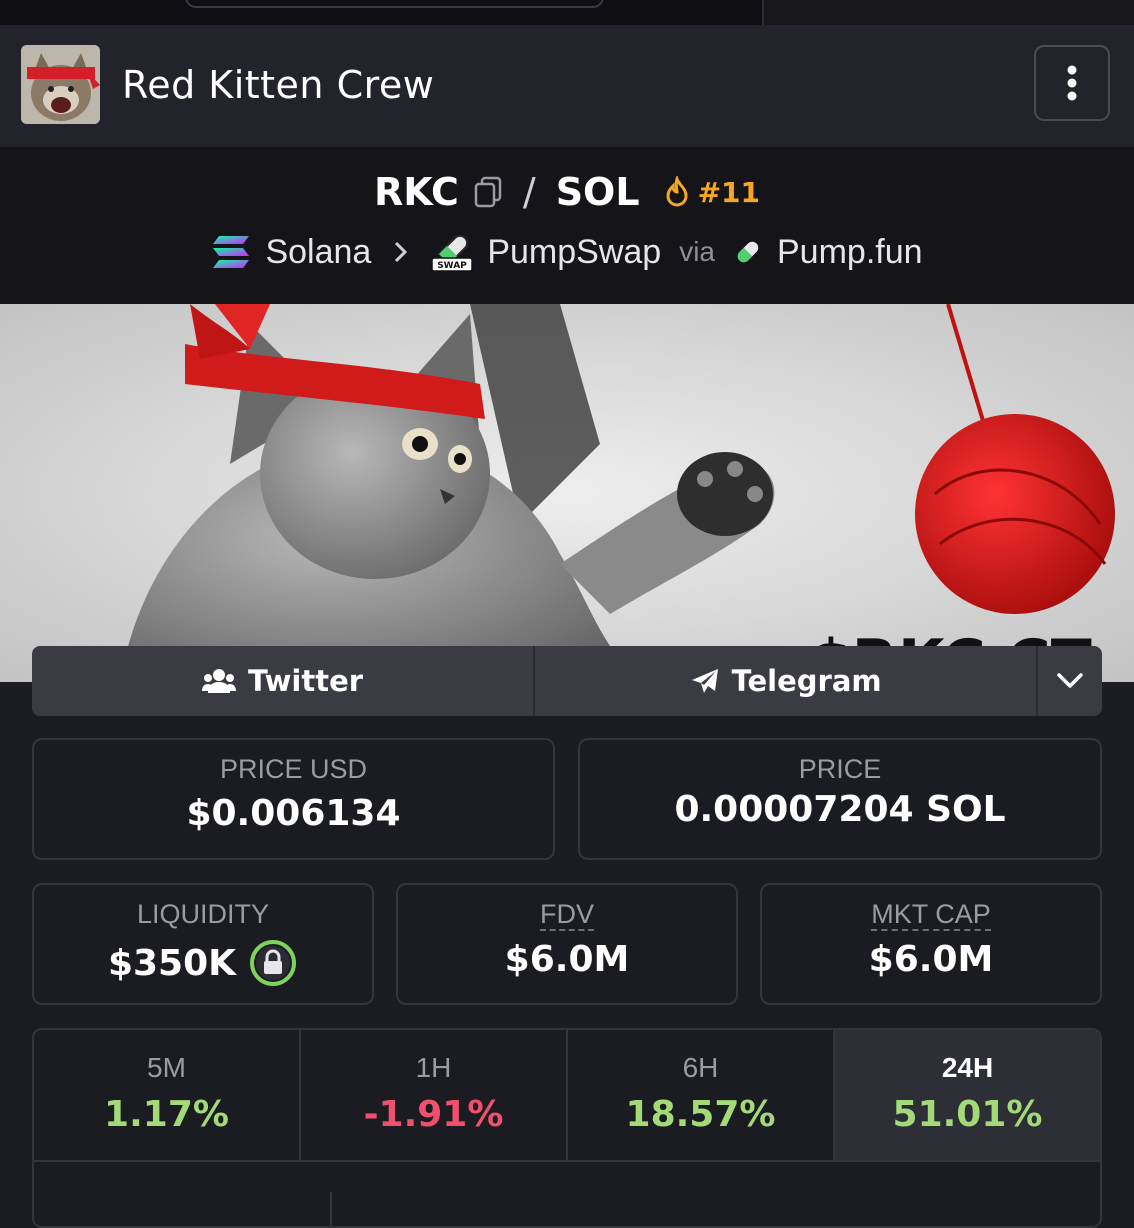  What do you see at coordinates (948, 12) in the screenshot?
I see `top-right-panel` at bounding box center [948, 12].